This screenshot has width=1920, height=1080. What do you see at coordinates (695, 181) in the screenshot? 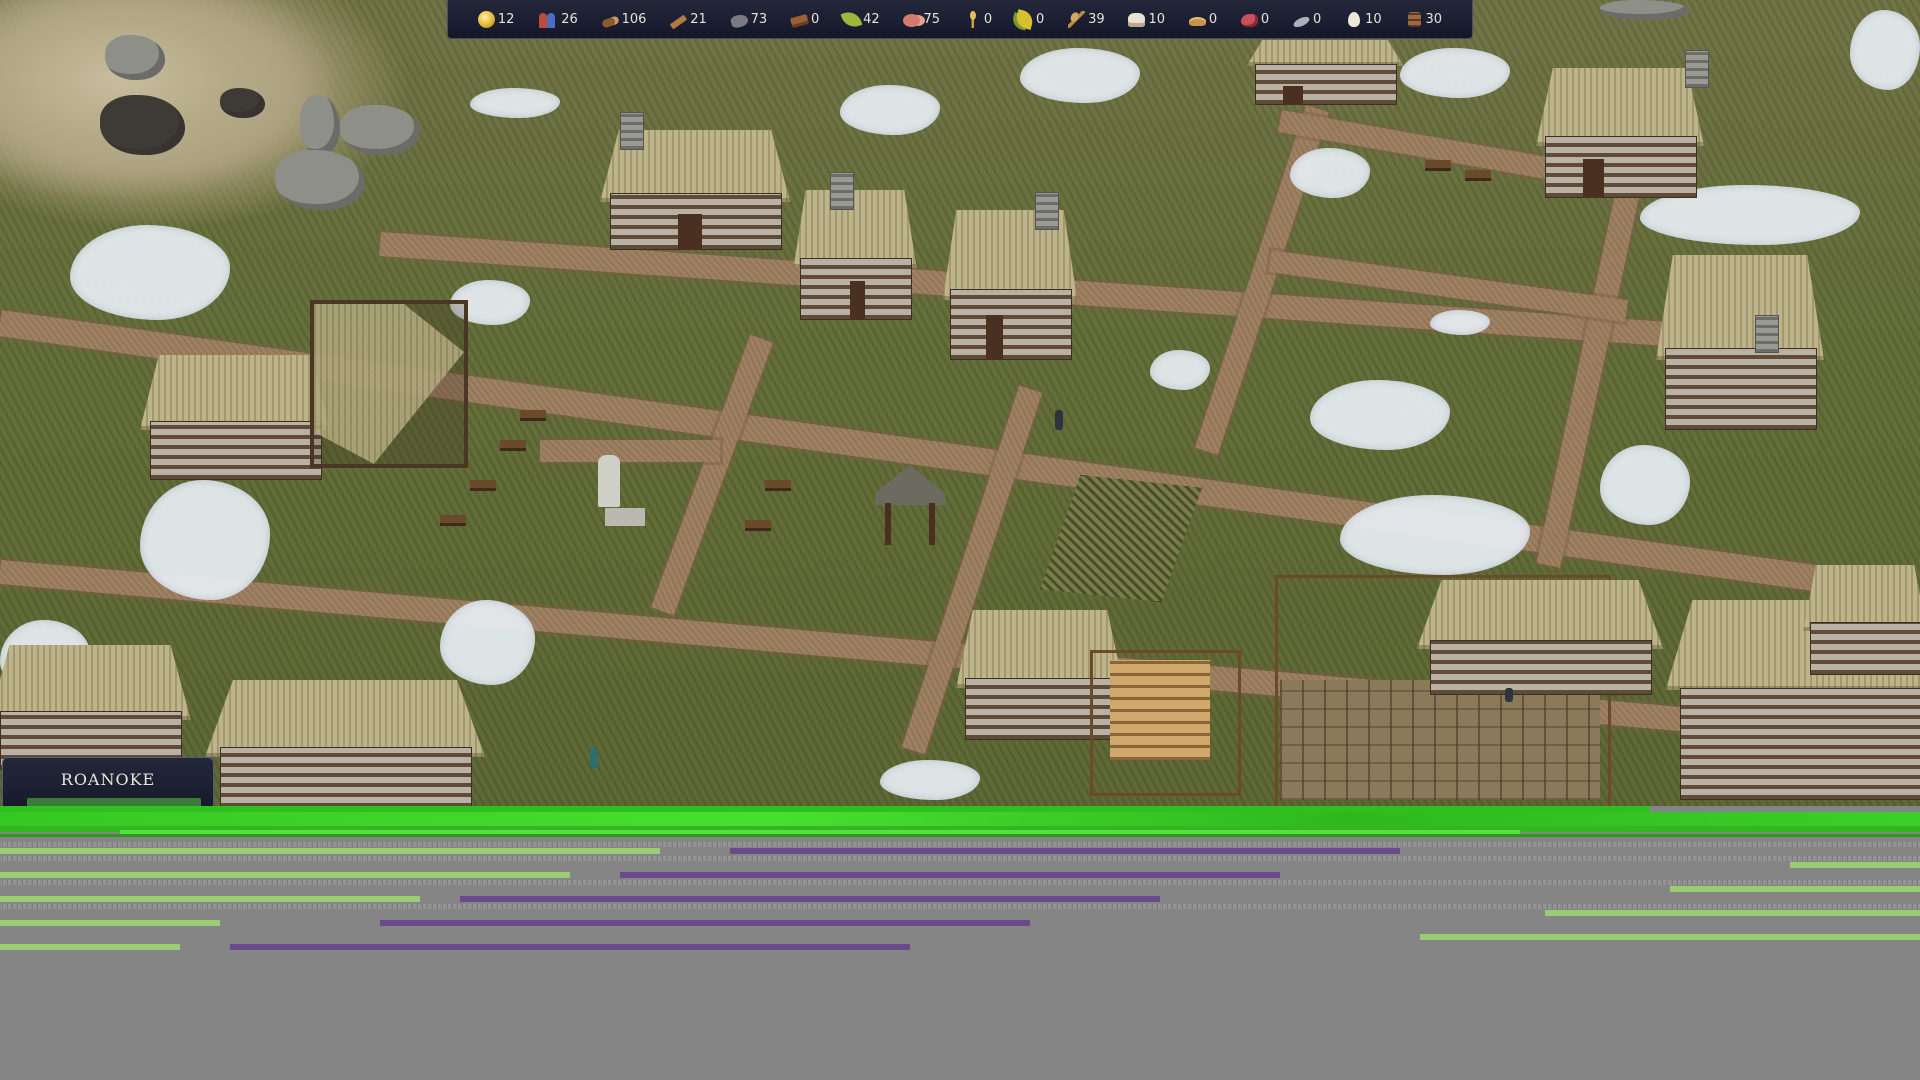
I see `cabin-building` at bounding box center [695, 181].